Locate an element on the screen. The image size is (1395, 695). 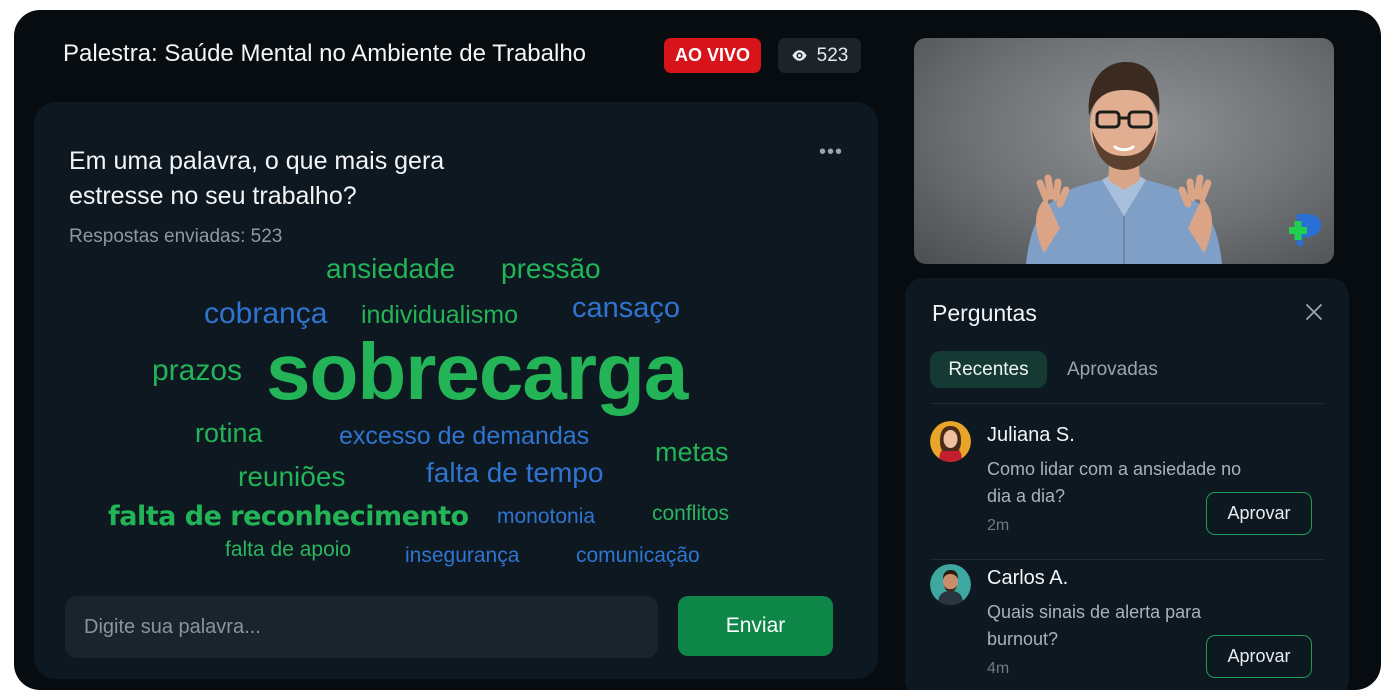
tab-recentes: Recentes is located at coordinates (988, 369).